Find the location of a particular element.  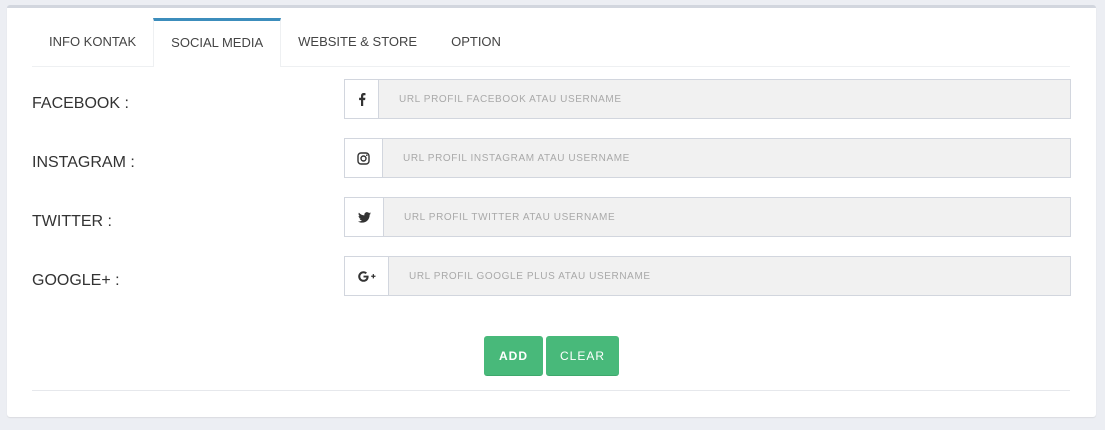

google-plus-row: GOOGLE+ : is located at coordinates (551, 276).